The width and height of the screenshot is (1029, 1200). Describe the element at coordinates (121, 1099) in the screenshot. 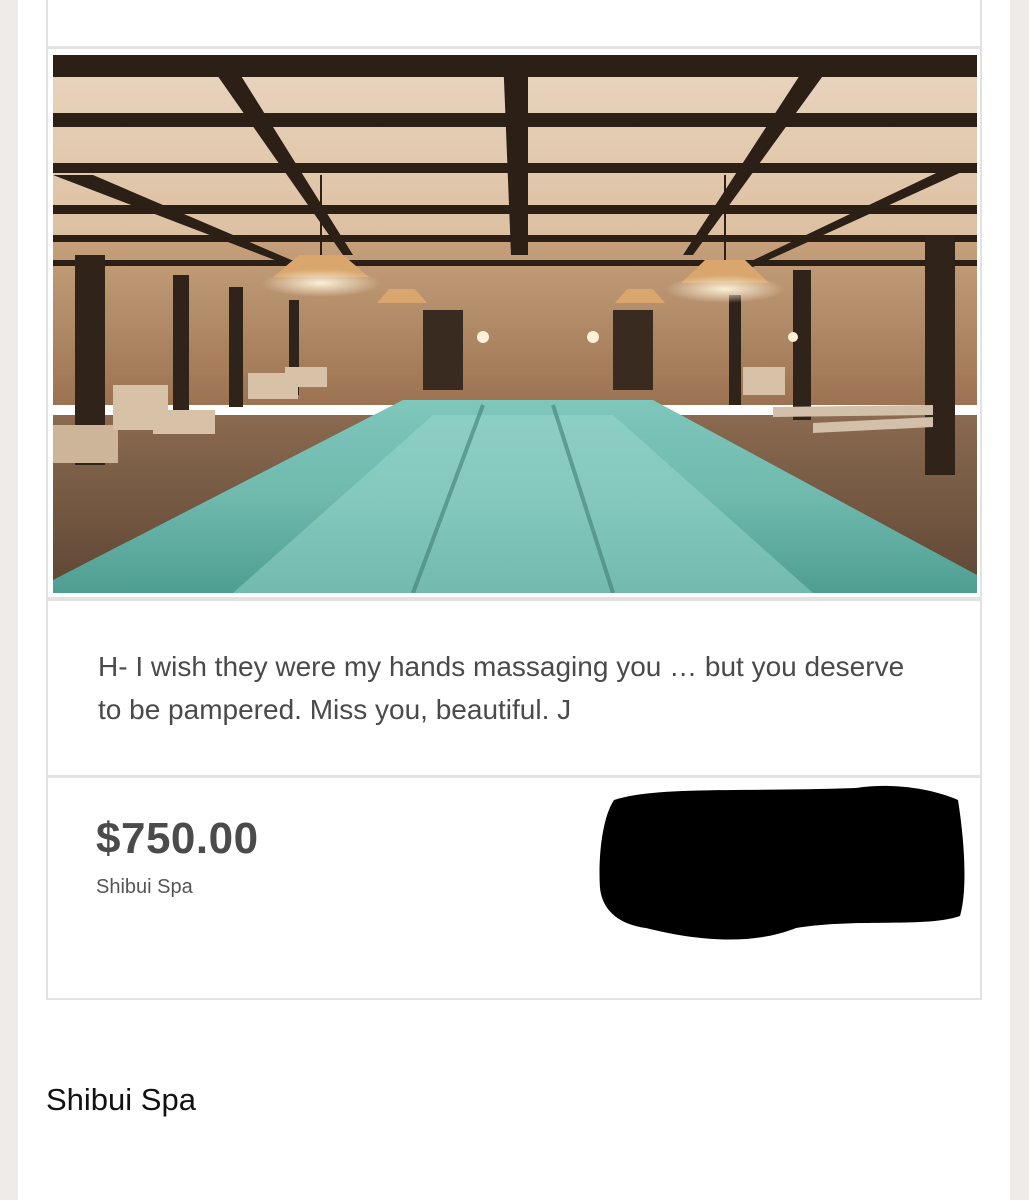

I see `merchant-name: Shibui Spa` at that location.